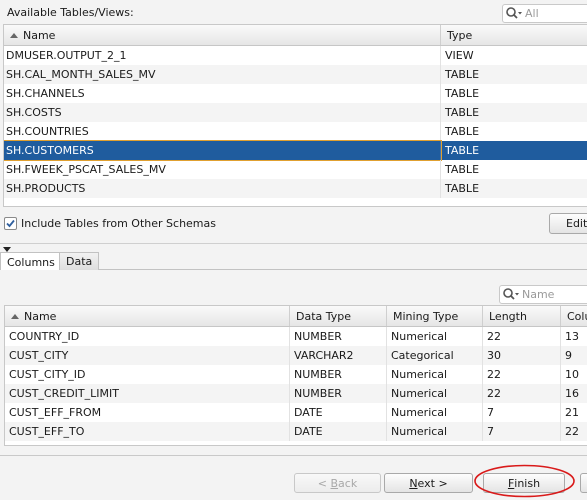 The width and height of the screenshot is (587, 500). What do you see at coordinates (337, 483) in the screenshot?
I see `back-button: < Back` at bounding box center [337, 483].